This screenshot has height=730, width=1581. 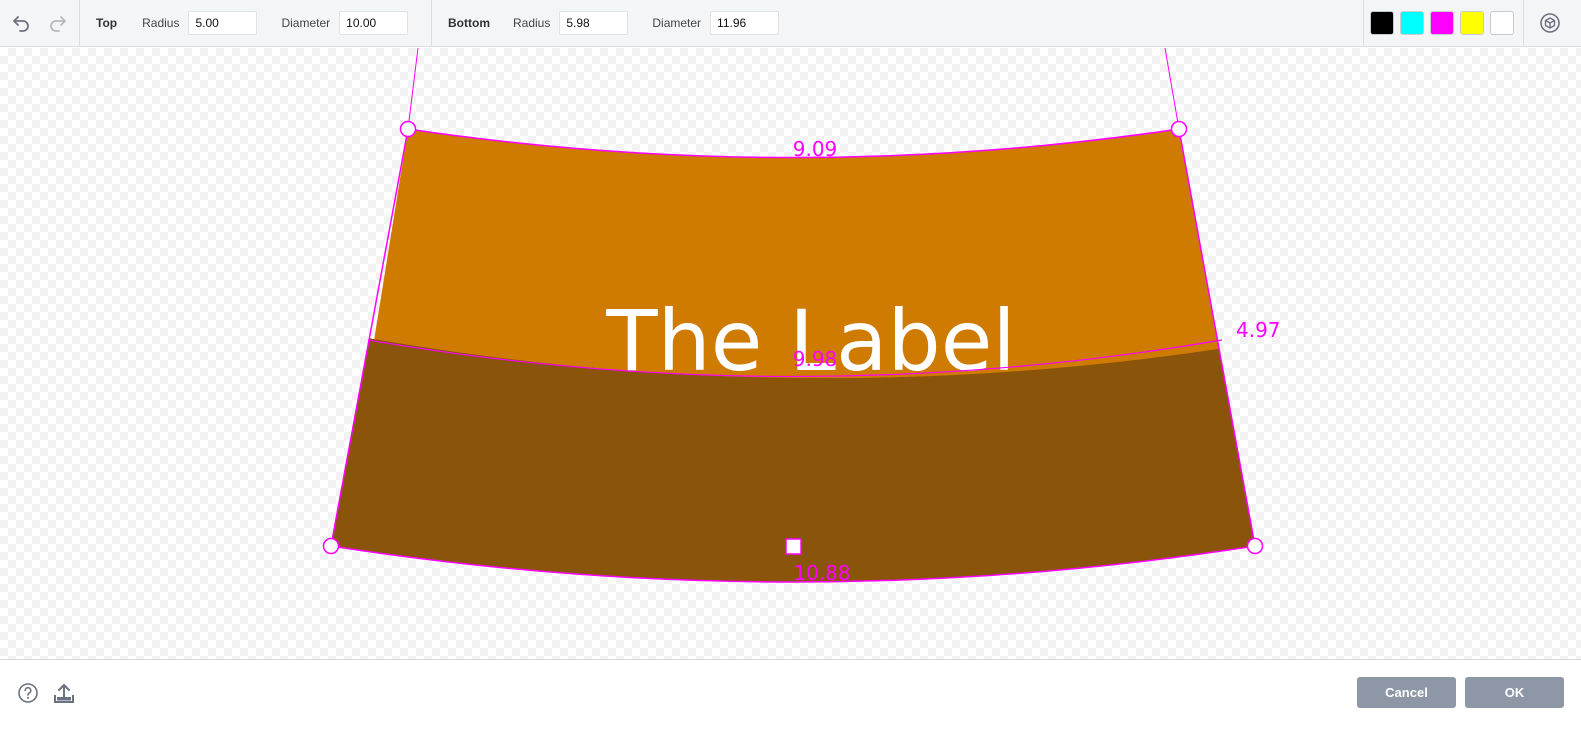 I want to click on top-diameter-label: Diameter, so click(x=306, y=23).